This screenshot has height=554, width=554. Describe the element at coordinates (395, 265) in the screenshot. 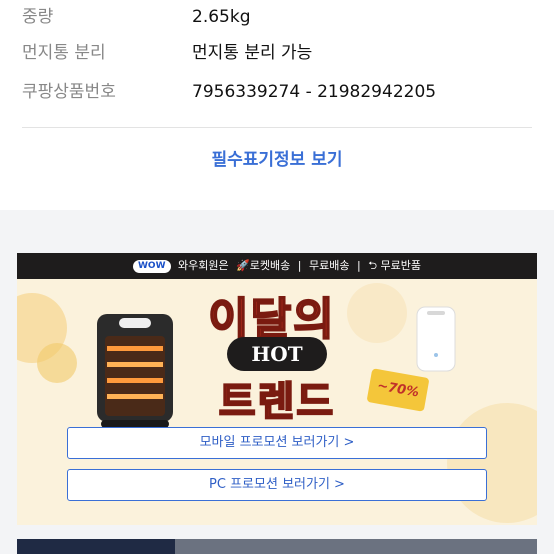

I see `free-return-label: ⮌ 무료반품` at that location.